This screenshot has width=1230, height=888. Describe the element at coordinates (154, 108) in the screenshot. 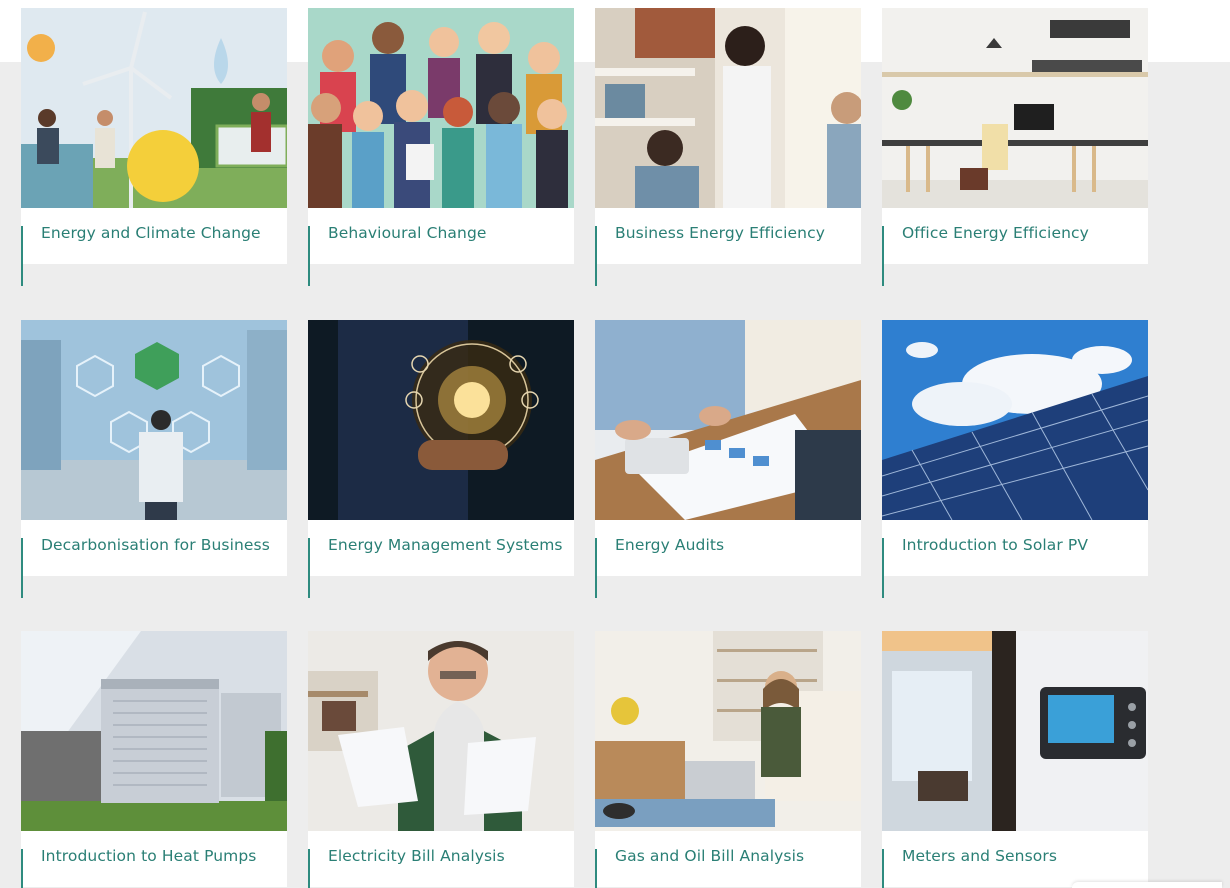

I see `energy-climate-image` at that location.